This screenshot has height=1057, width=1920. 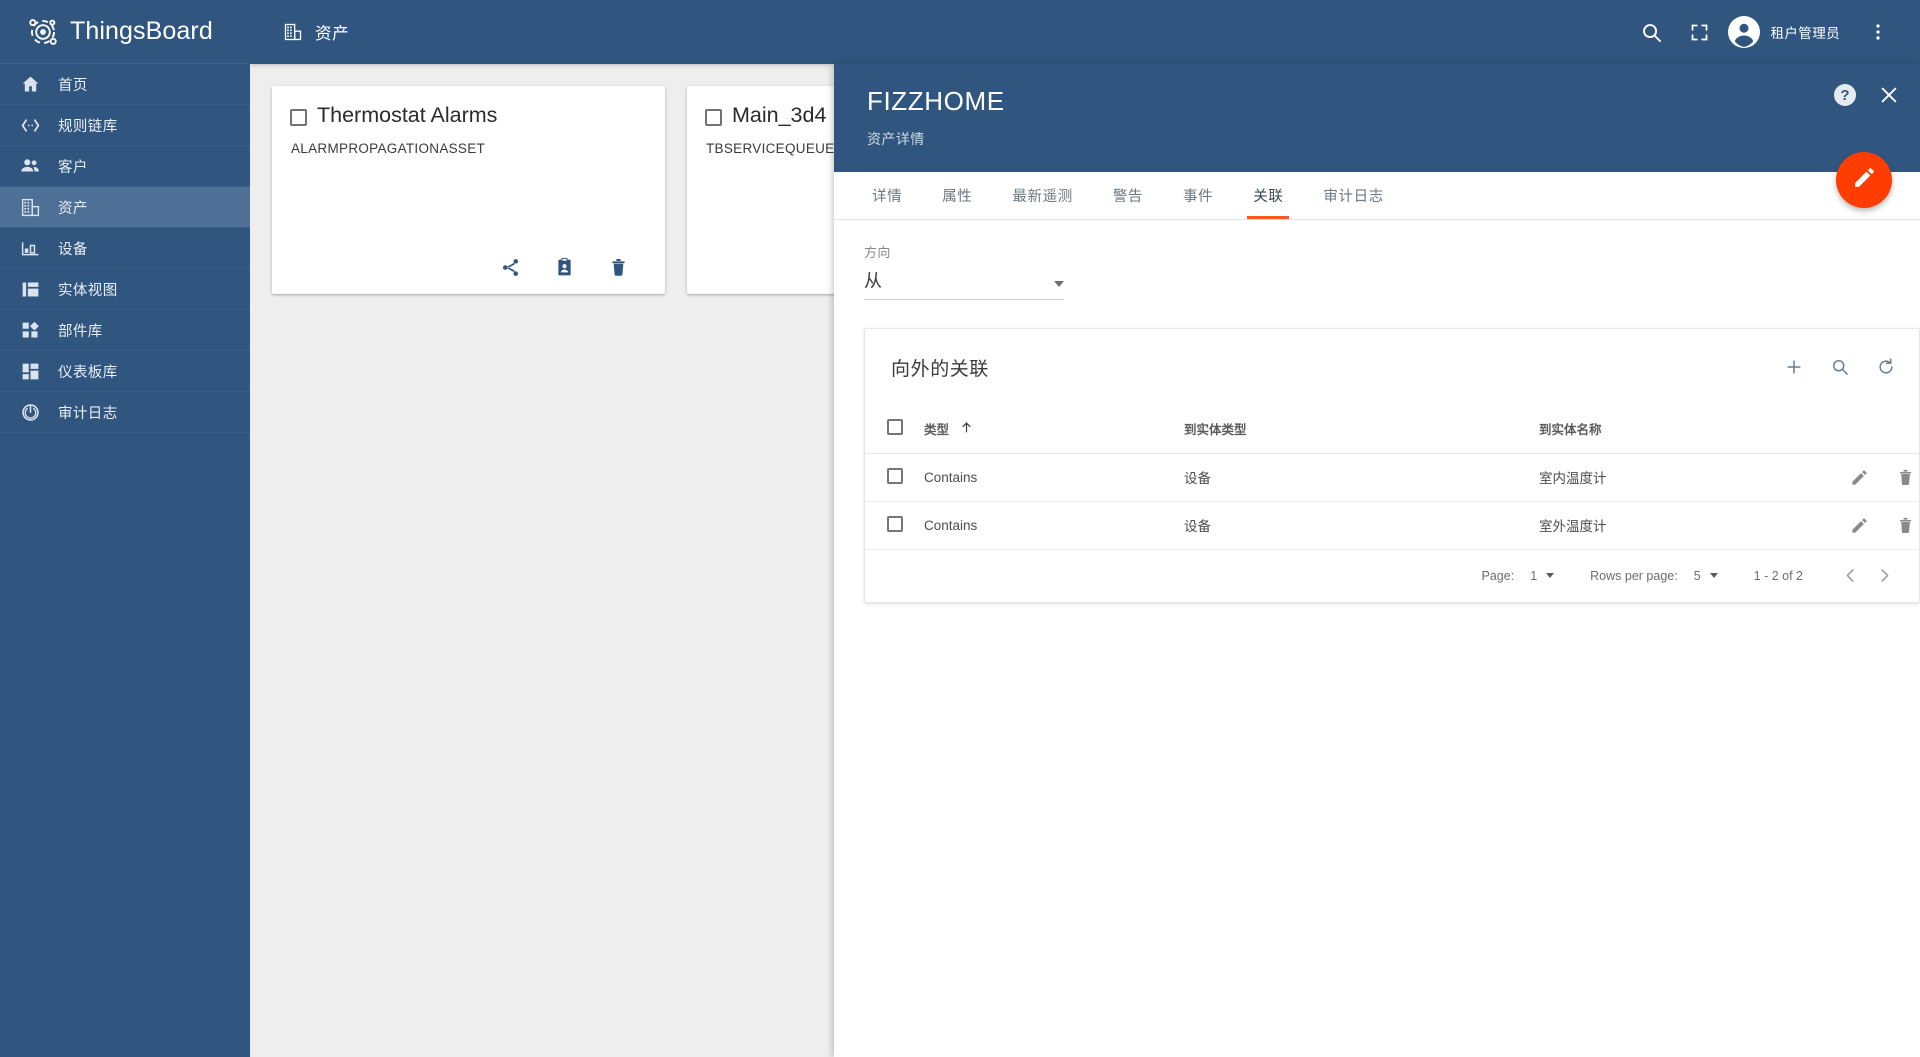 What do you see at coordinates (1392, 576) in the screenshot?
I see `table-paginator: Page: 1 Rows per page: 5 1 - 2 of 2` at bounding box center [1392, 576].